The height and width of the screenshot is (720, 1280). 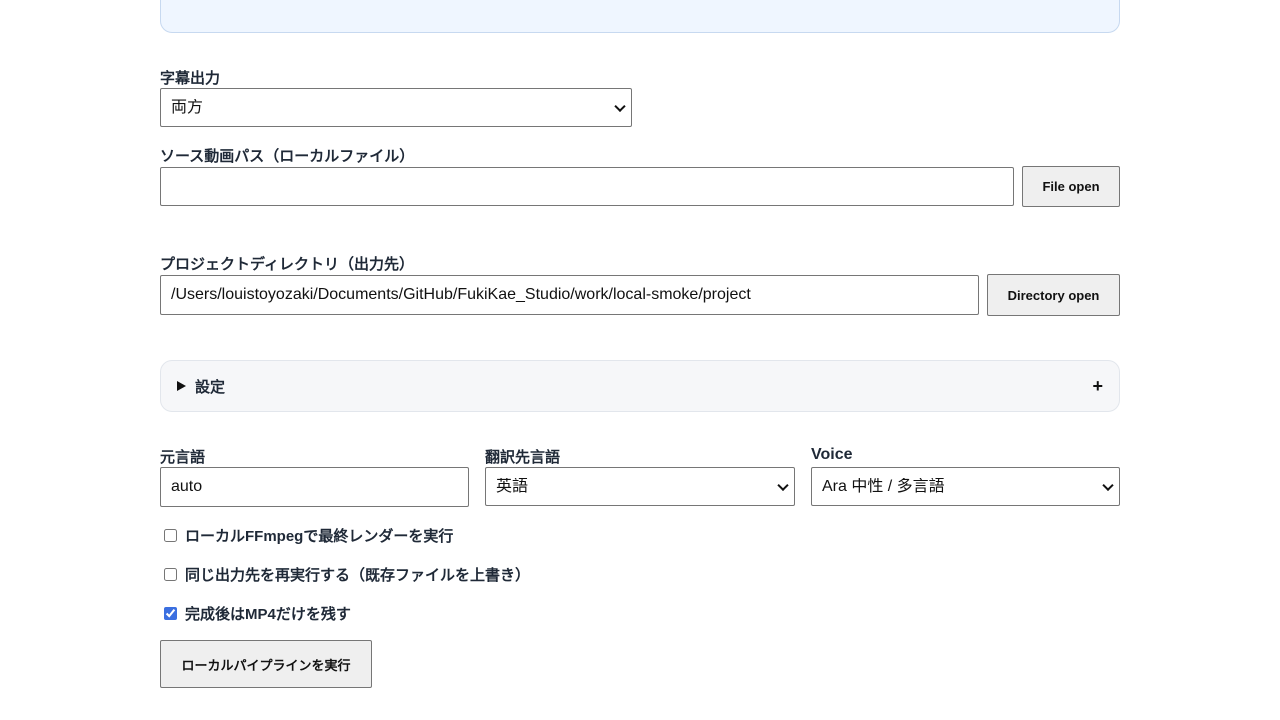 I want to click on subtitle-output-select-wrapper: 両方, so click(x=396, y=107).